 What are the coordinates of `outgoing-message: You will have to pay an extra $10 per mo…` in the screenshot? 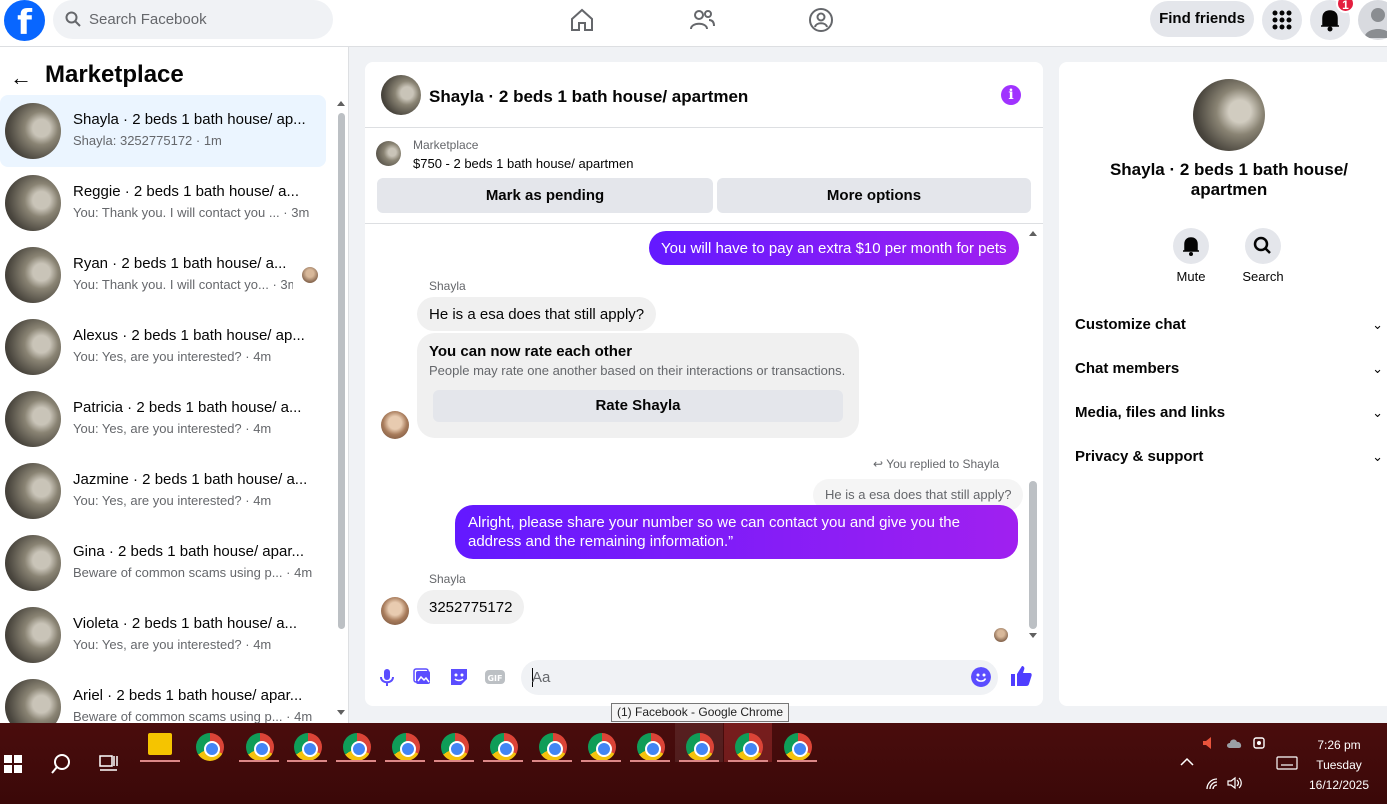 It's located at (834, 248).